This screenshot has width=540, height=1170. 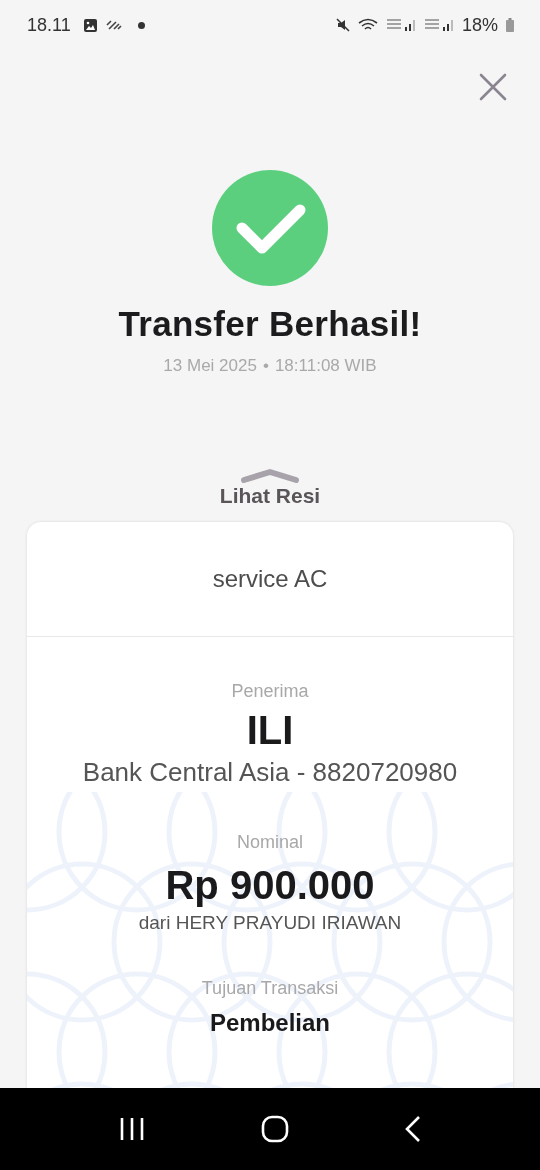 What do you see at coordinates (269, 842) in the screenshot?
I see `field-label: Nominal` at bounding box center [269, 842].